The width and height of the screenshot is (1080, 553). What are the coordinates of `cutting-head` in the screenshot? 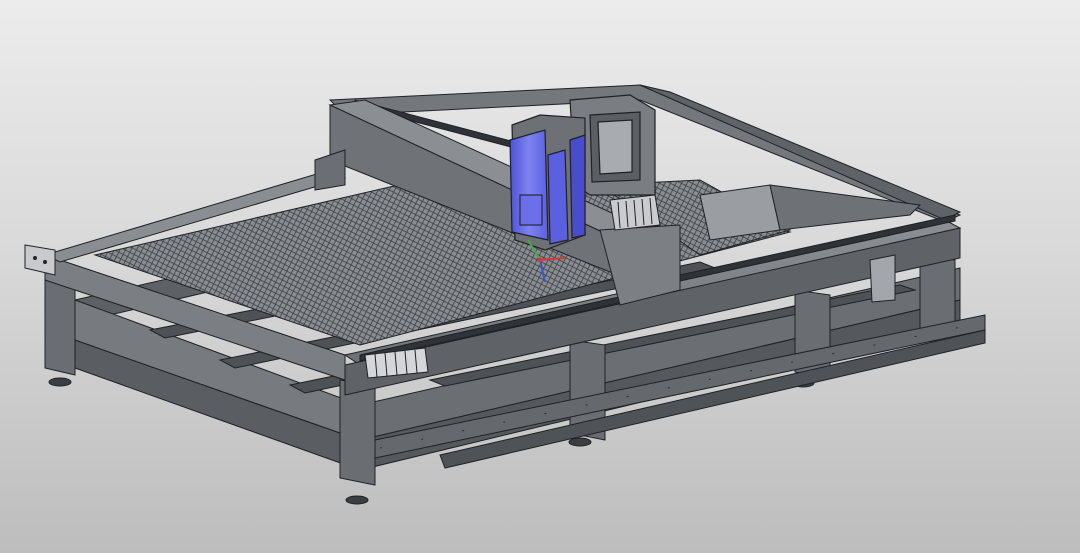 It's located at (547, 182).